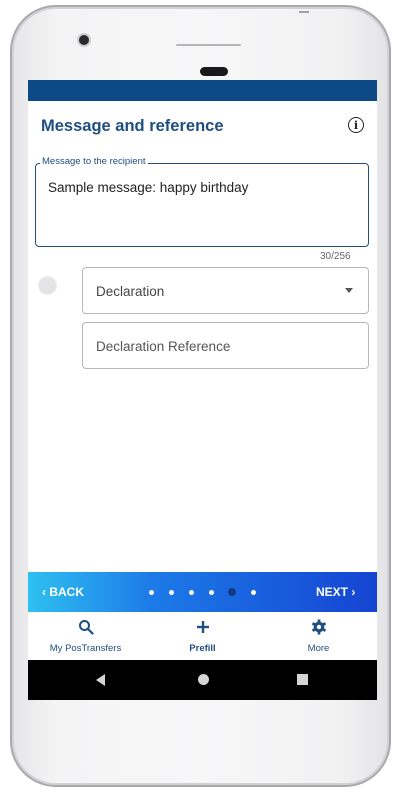 The width and height of the screenshot is (393, 790). I want to click on sensor-line, so click(208, 45).